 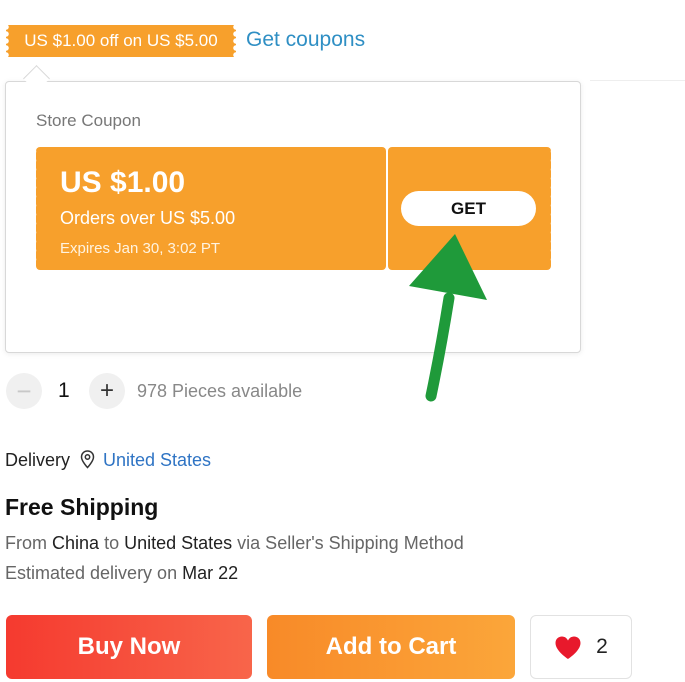 I want to click on get-coupon-button: GET, so click(x=468, y=208).